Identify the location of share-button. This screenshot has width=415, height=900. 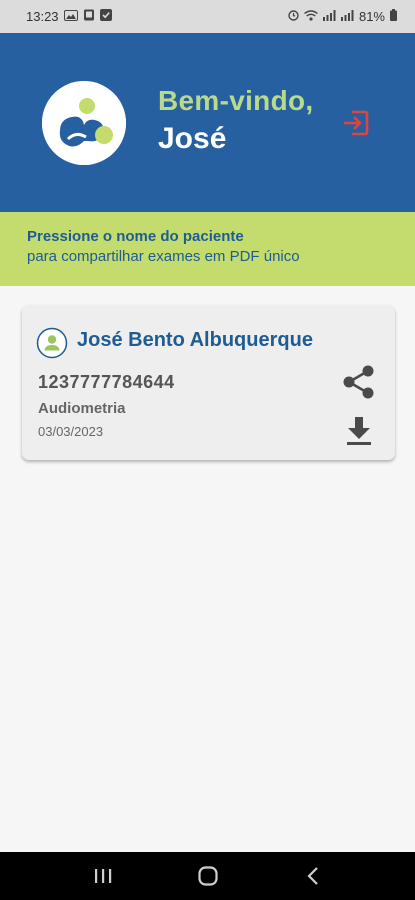
(359, 382).